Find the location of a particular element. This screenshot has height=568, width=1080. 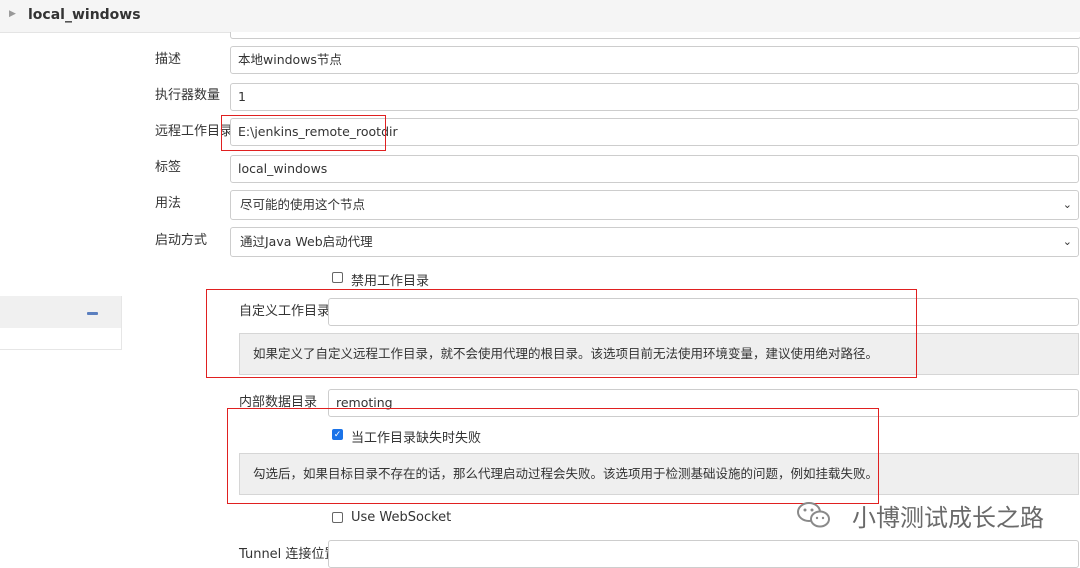

launch-method-label: 启动方式 is located at coordinates (181, 240).